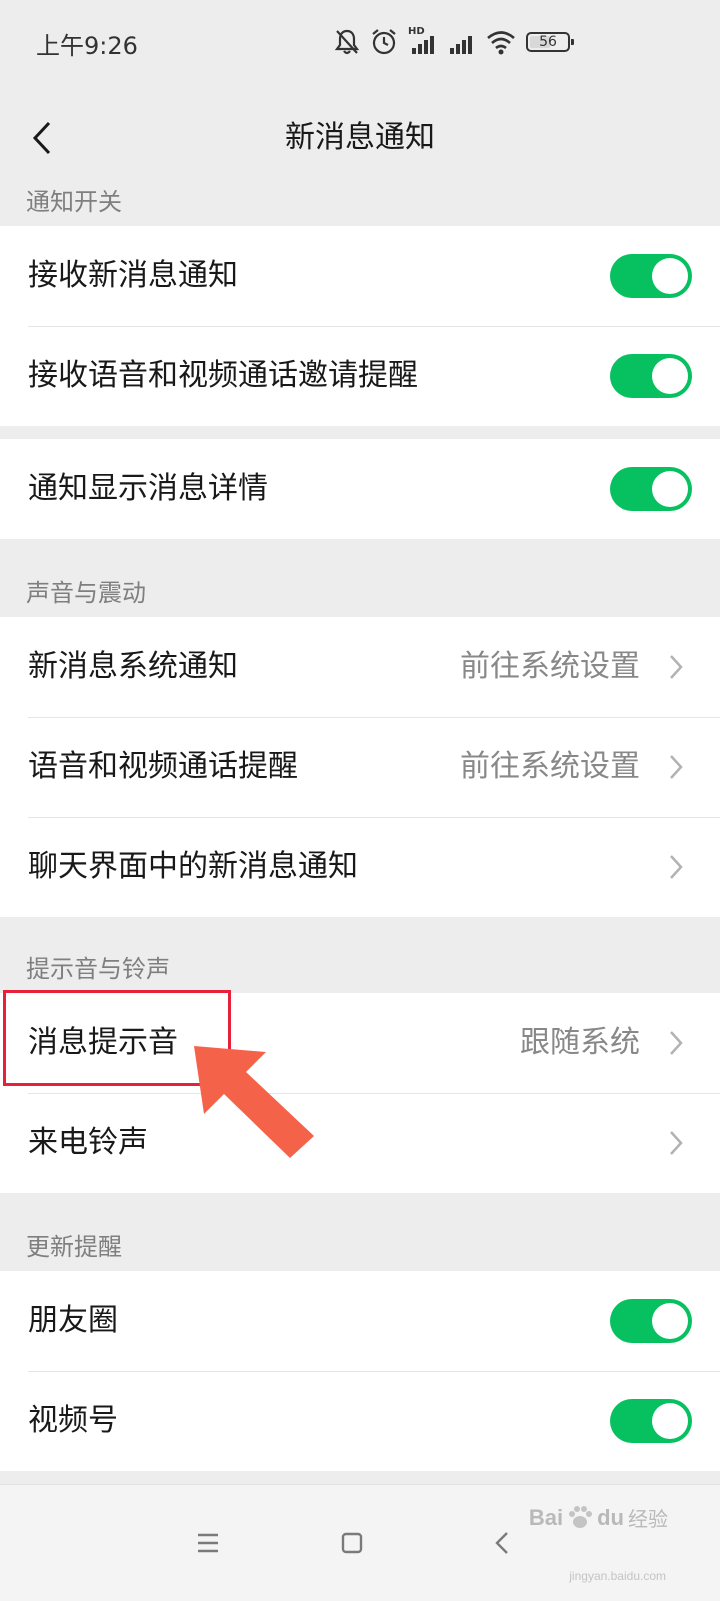 The image size is (720, 1601). I want to click on page-title: 新消息通知, so click(360, 137).